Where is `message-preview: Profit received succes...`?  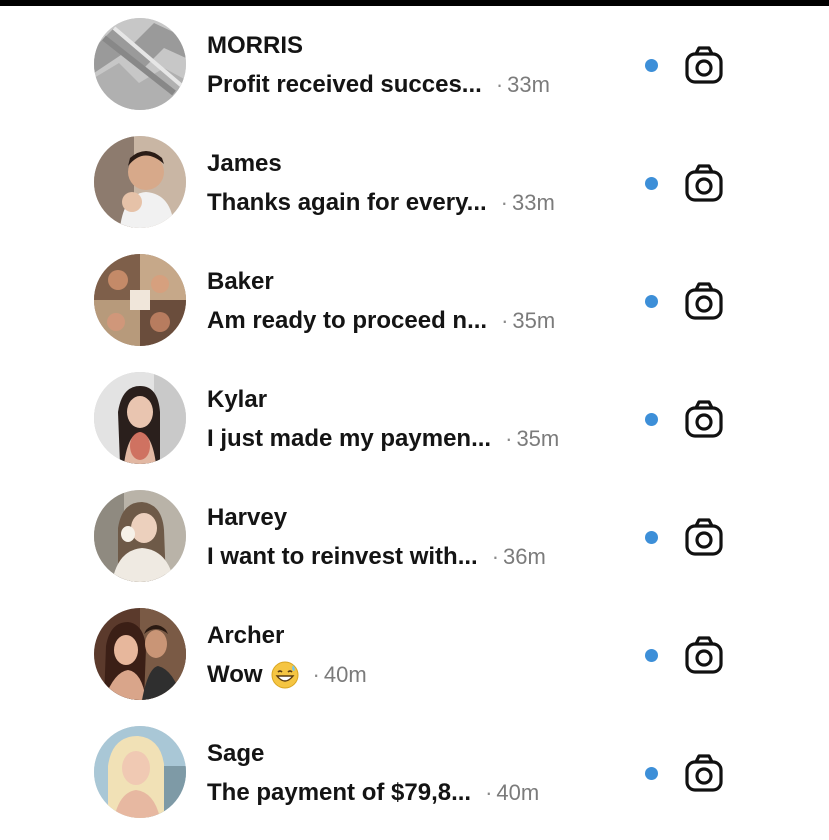
message-preview: Profit received succes... is located at coordinates (344, 84).